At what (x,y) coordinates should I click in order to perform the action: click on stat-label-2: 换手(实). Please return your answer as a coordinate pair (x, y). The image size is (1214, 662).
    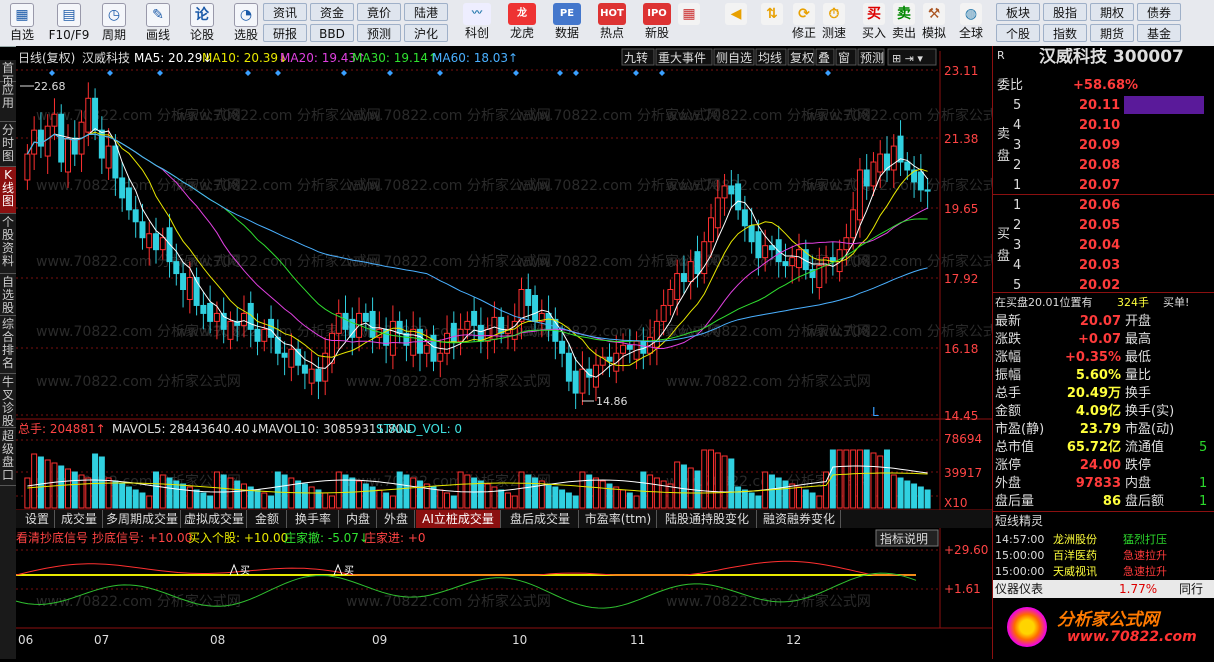
    Looking at the image, I should click on (1150, 411).